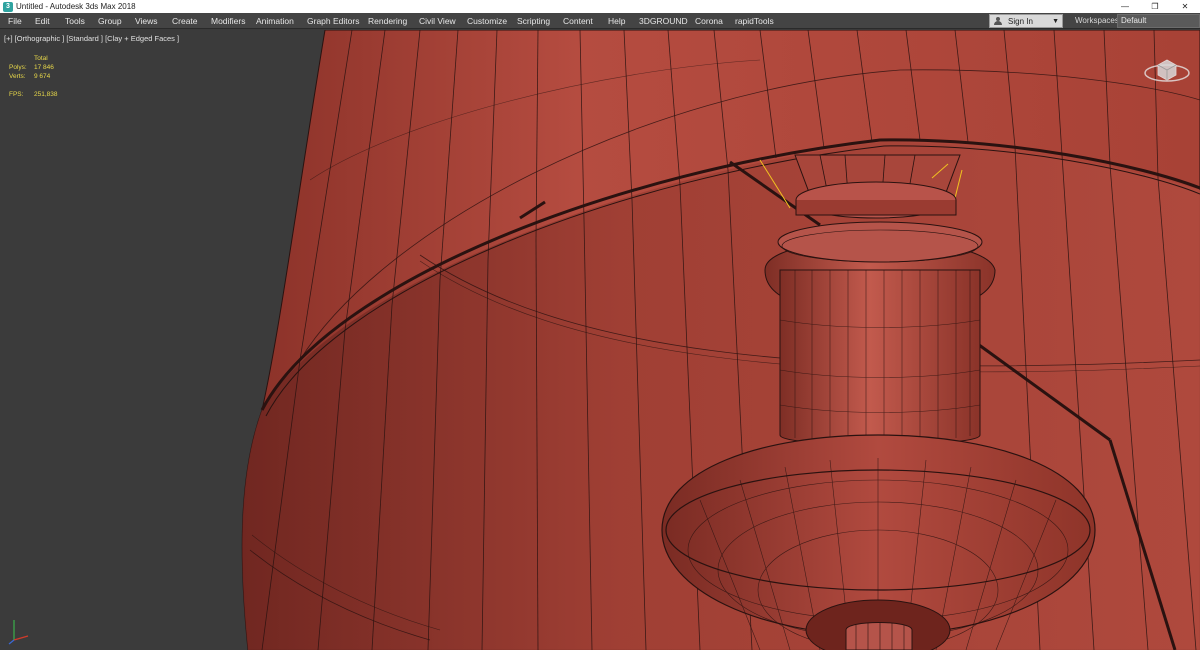 Image resolution: width=1200 pixels, height=650 pixels. I want to click on menu-civil-view: Civil View, so click(437, 21).